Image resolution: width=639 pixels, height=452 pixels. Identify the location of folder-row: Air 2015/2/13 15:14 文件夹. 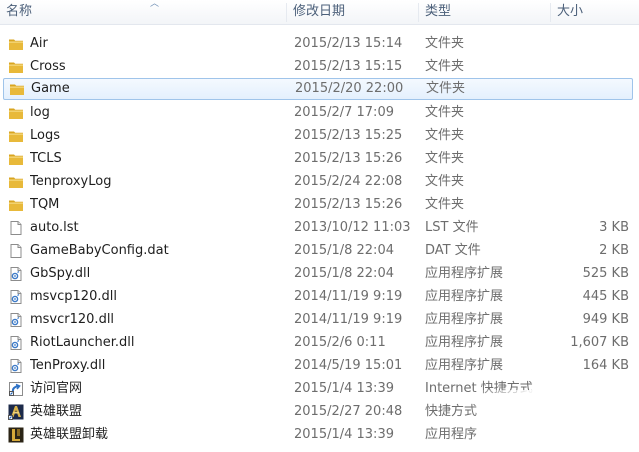
(319, 44).